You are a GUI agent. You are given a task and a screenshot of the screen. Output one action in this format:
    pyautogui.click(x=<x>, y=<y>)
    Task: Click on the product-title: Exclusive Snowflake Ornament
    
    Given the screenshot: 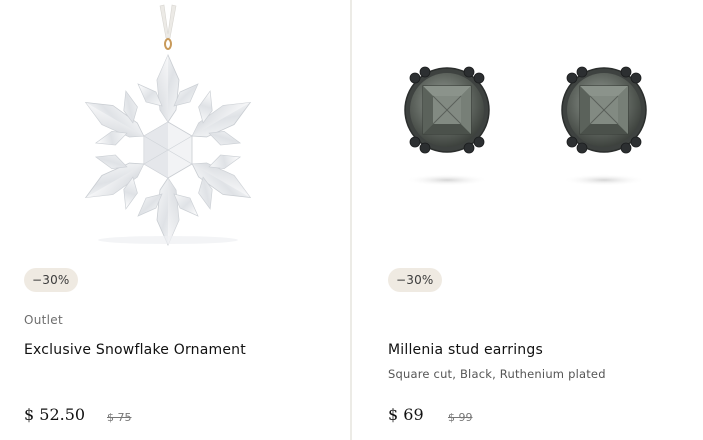 What is the action you would take?
    pyautogui.click(x=135, y=350)
    